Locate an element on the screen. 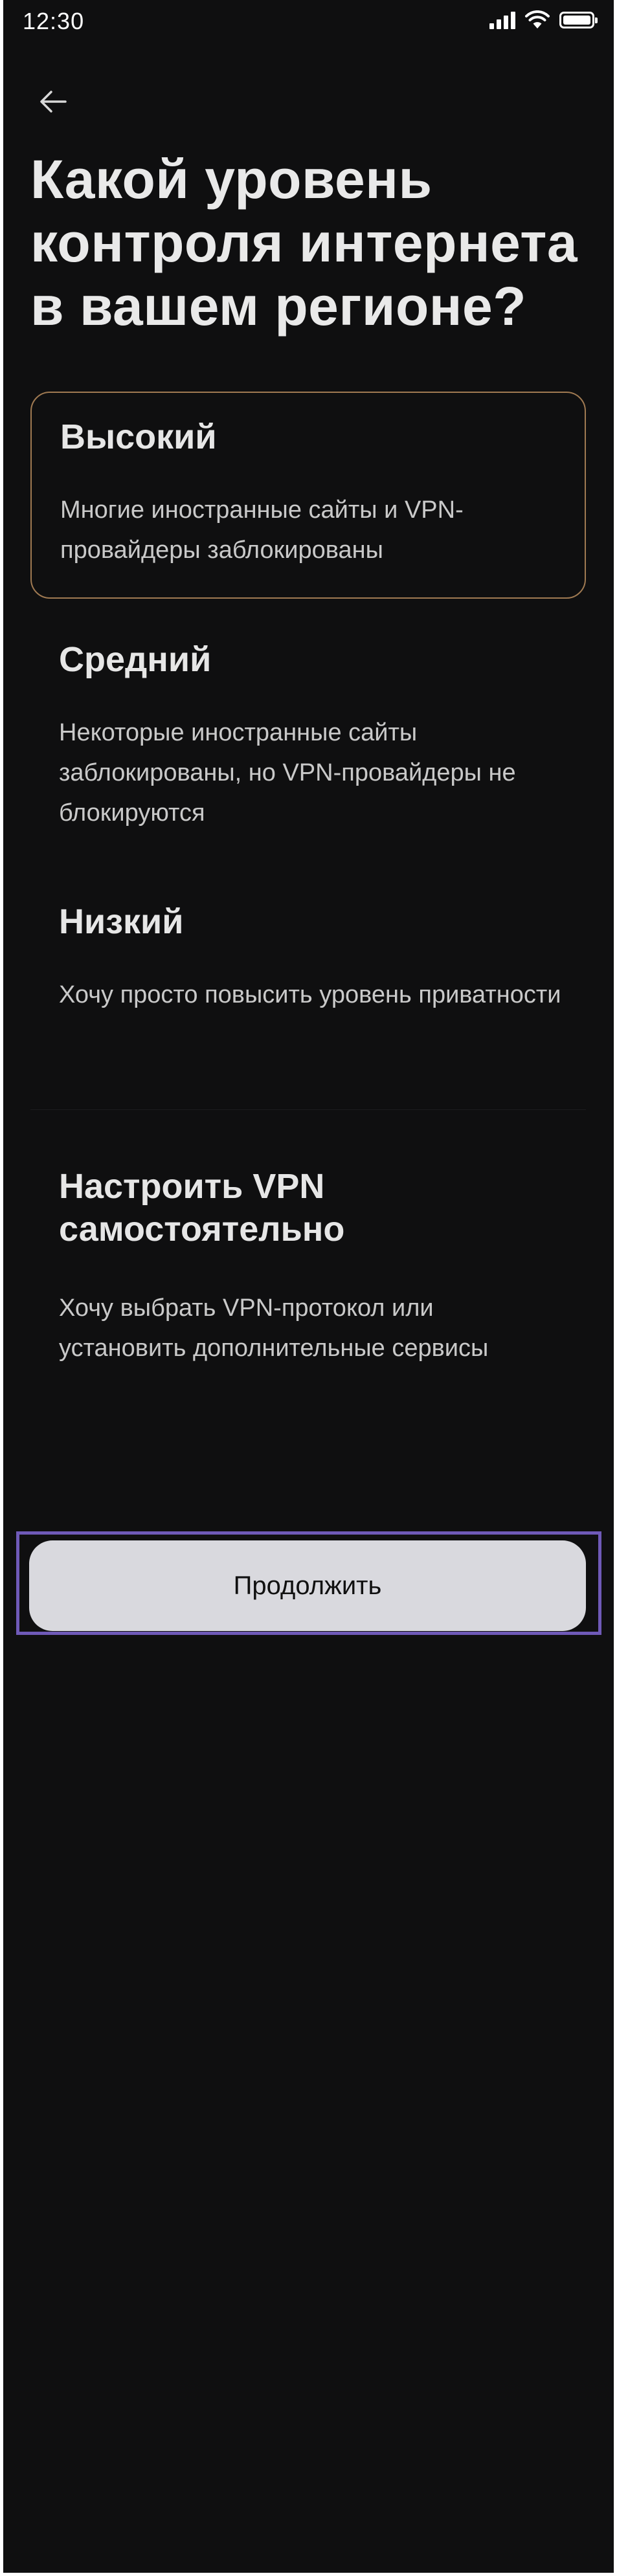  option-title: Низкий is located at coordinates (122, 921).